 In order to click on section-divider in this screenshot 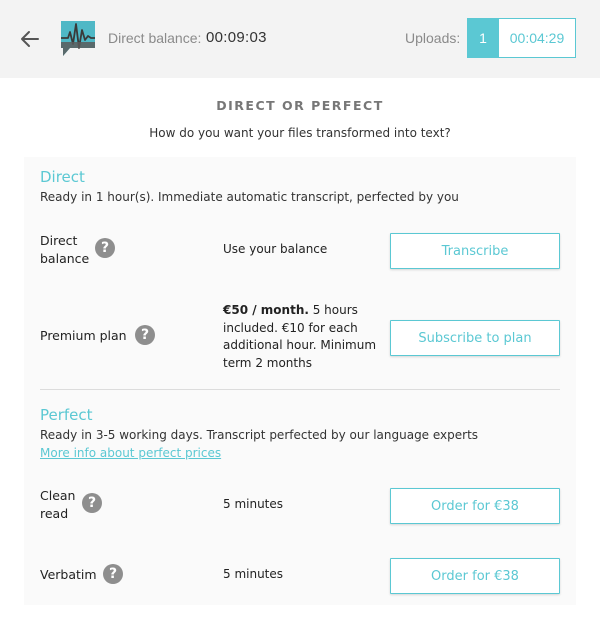, I will do `click(300, 389)`.